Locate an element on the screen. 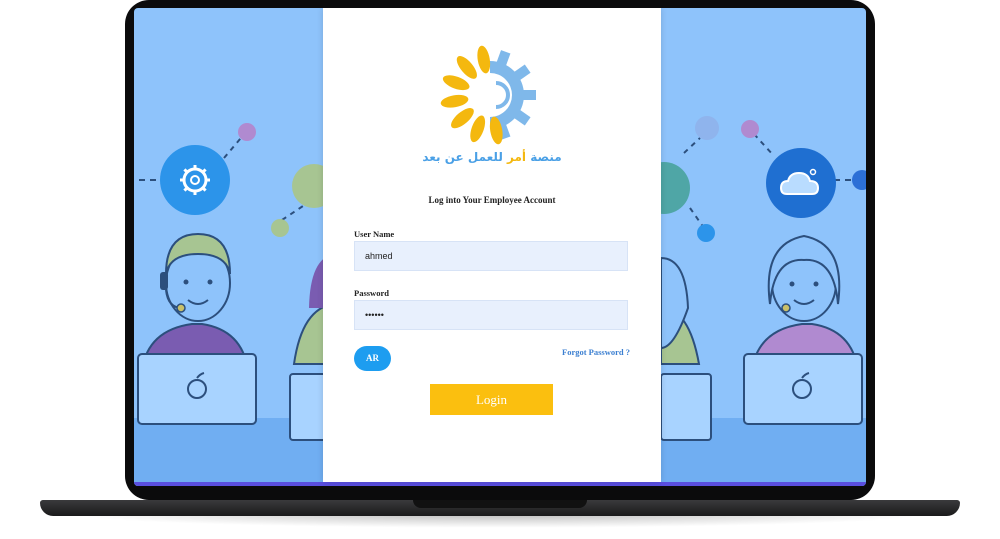  sun-gear-logo-icon is located at coordinates (488, 95).